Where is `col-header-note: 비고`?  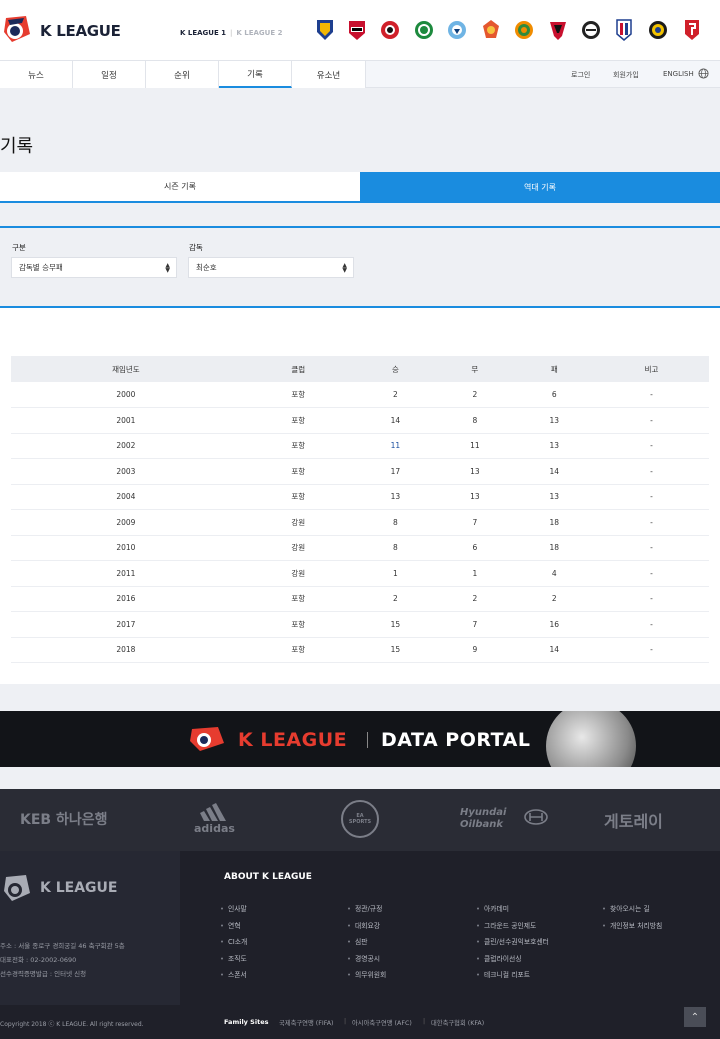 col-header-note: 비고 is located at coordinates (651, 369).